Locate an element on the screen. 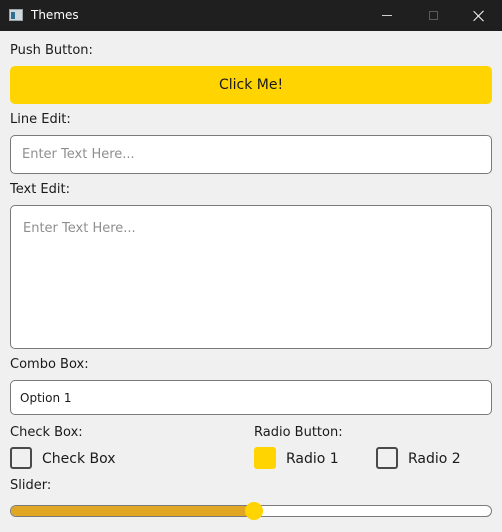 The image size is (502, 532). maximize-icon is located at coordinates (433, 15).